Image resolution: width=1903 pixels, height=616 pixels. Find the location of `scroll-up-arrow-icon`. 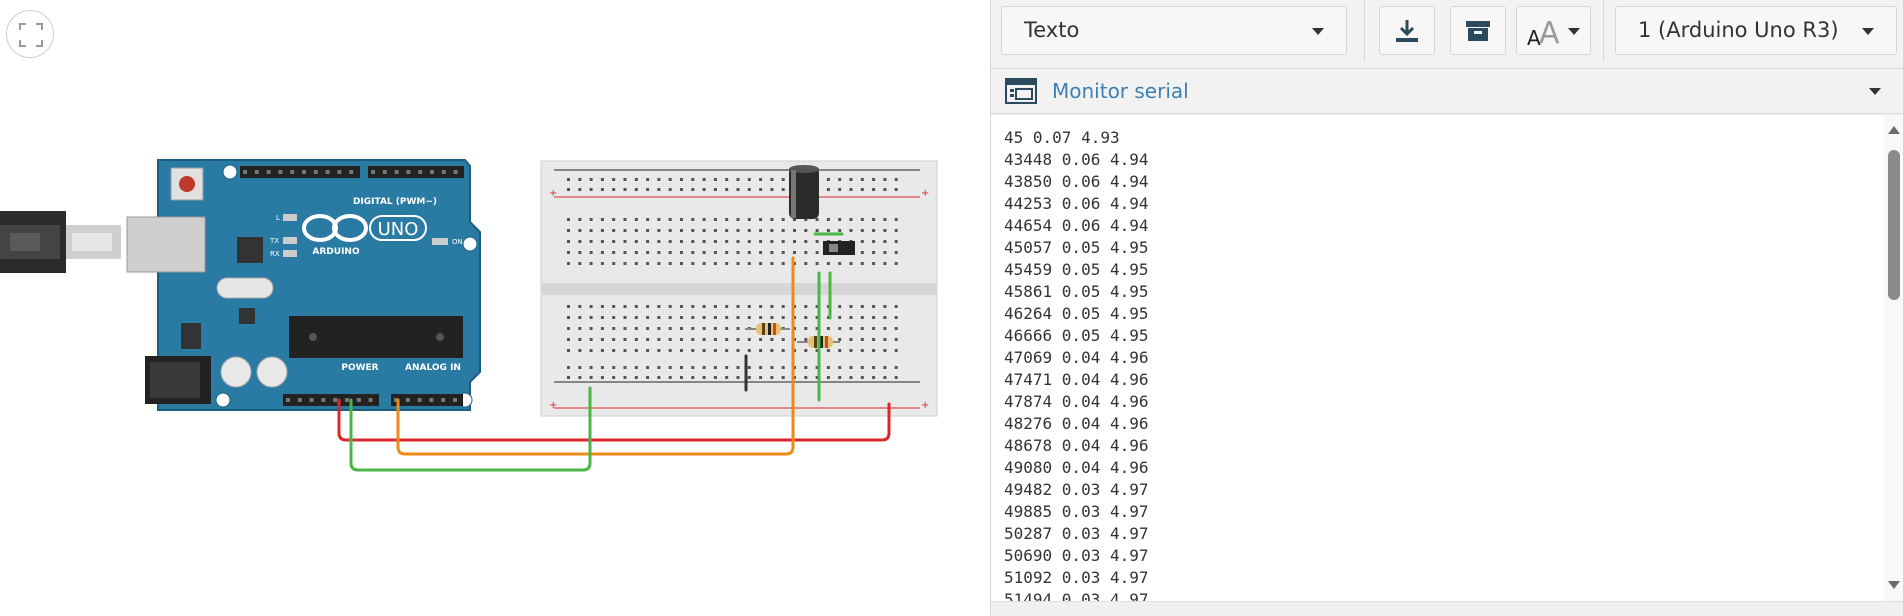

scroll-up-arrow-icon is located at coordinates (1894, 130).